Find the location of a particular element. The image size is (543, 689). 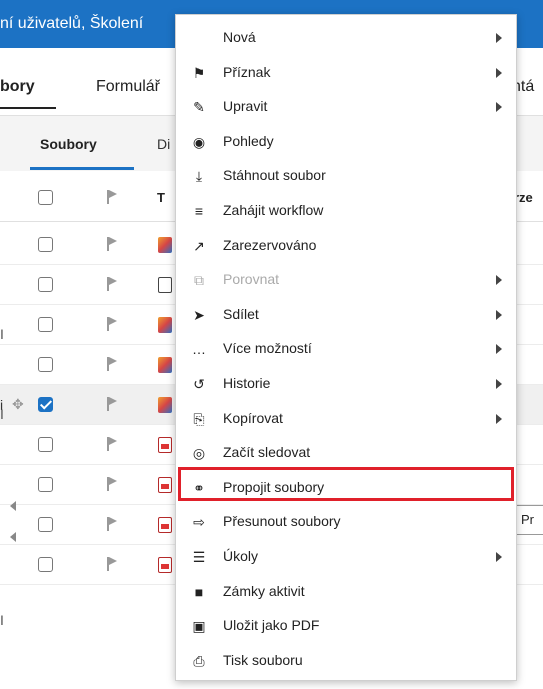

share-icon: ➤ is located at coordinates (199, 314).